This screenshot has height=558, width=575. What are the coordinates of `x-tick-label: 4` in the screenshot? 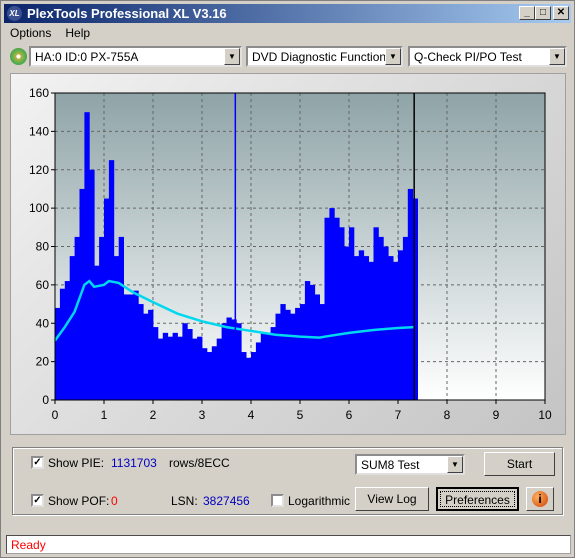 It's located at (251, 415).